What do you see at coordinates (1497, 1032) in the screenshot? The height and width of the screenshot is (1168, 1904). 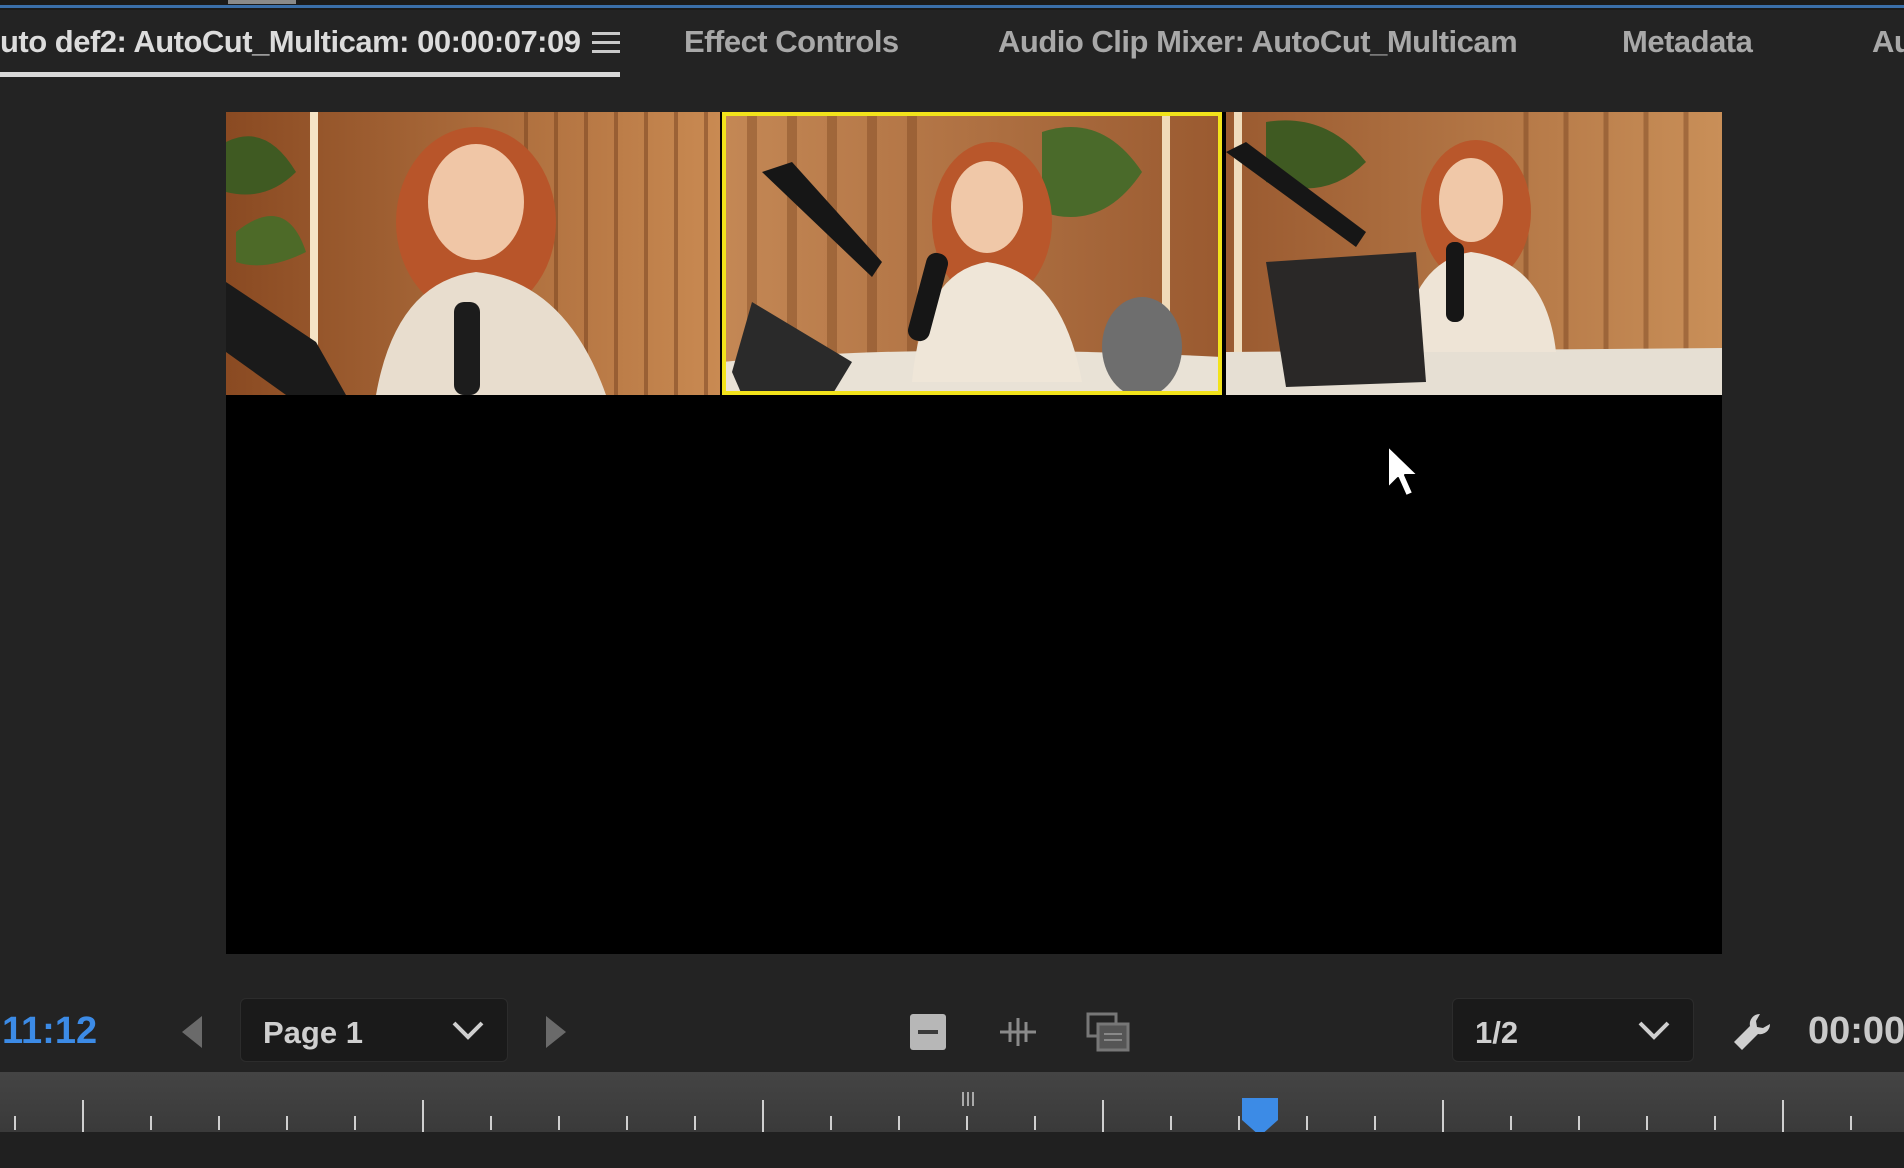 I see `split-select-value: 1/2` at bounding box center [1497, 1032].